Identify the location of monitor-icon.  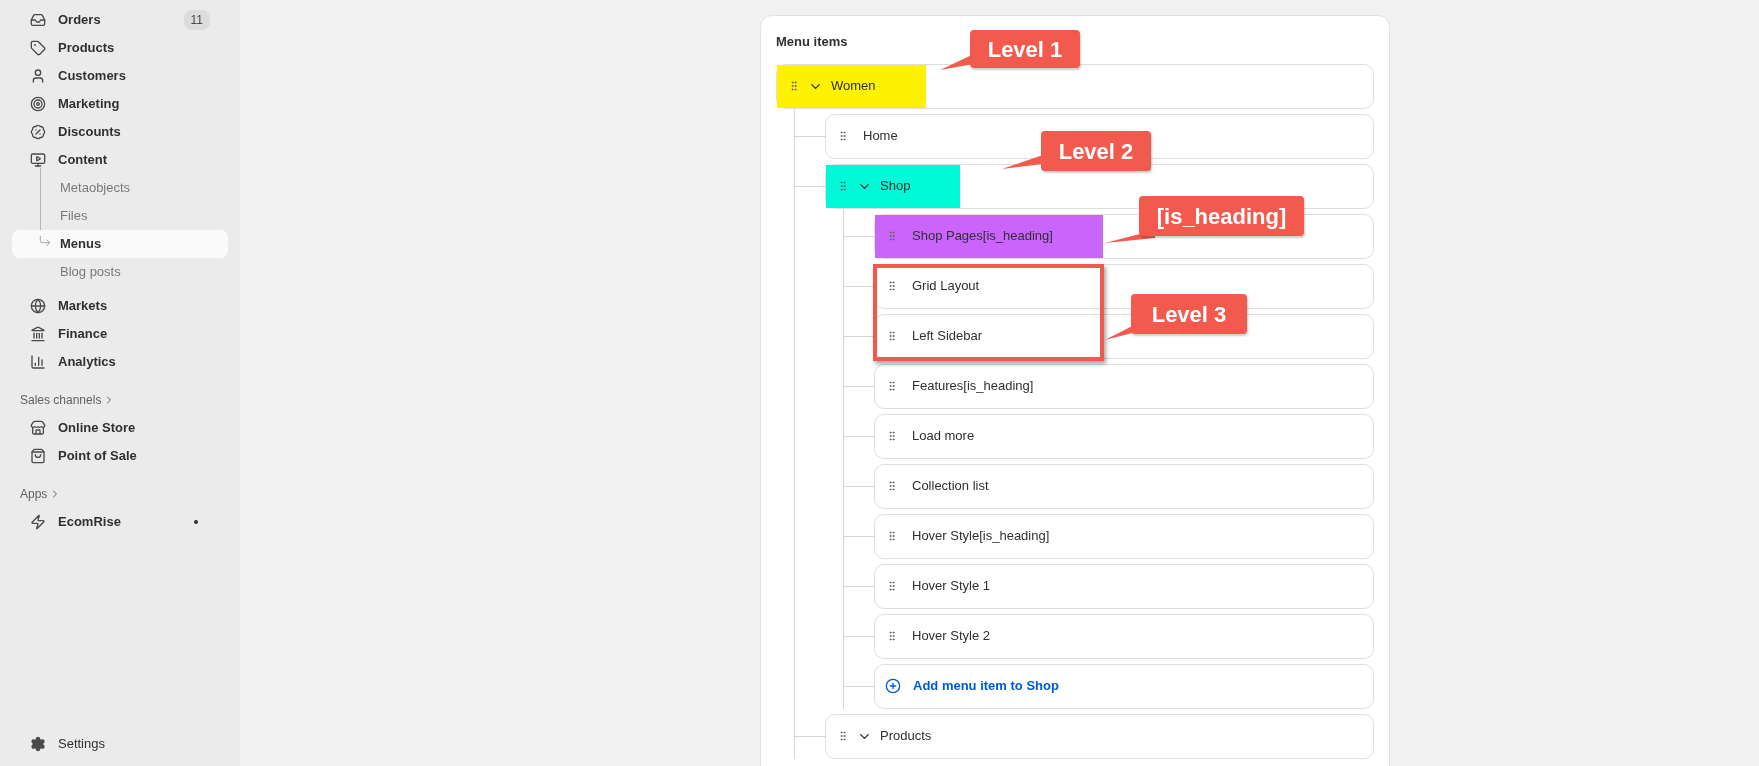
(38, 160).